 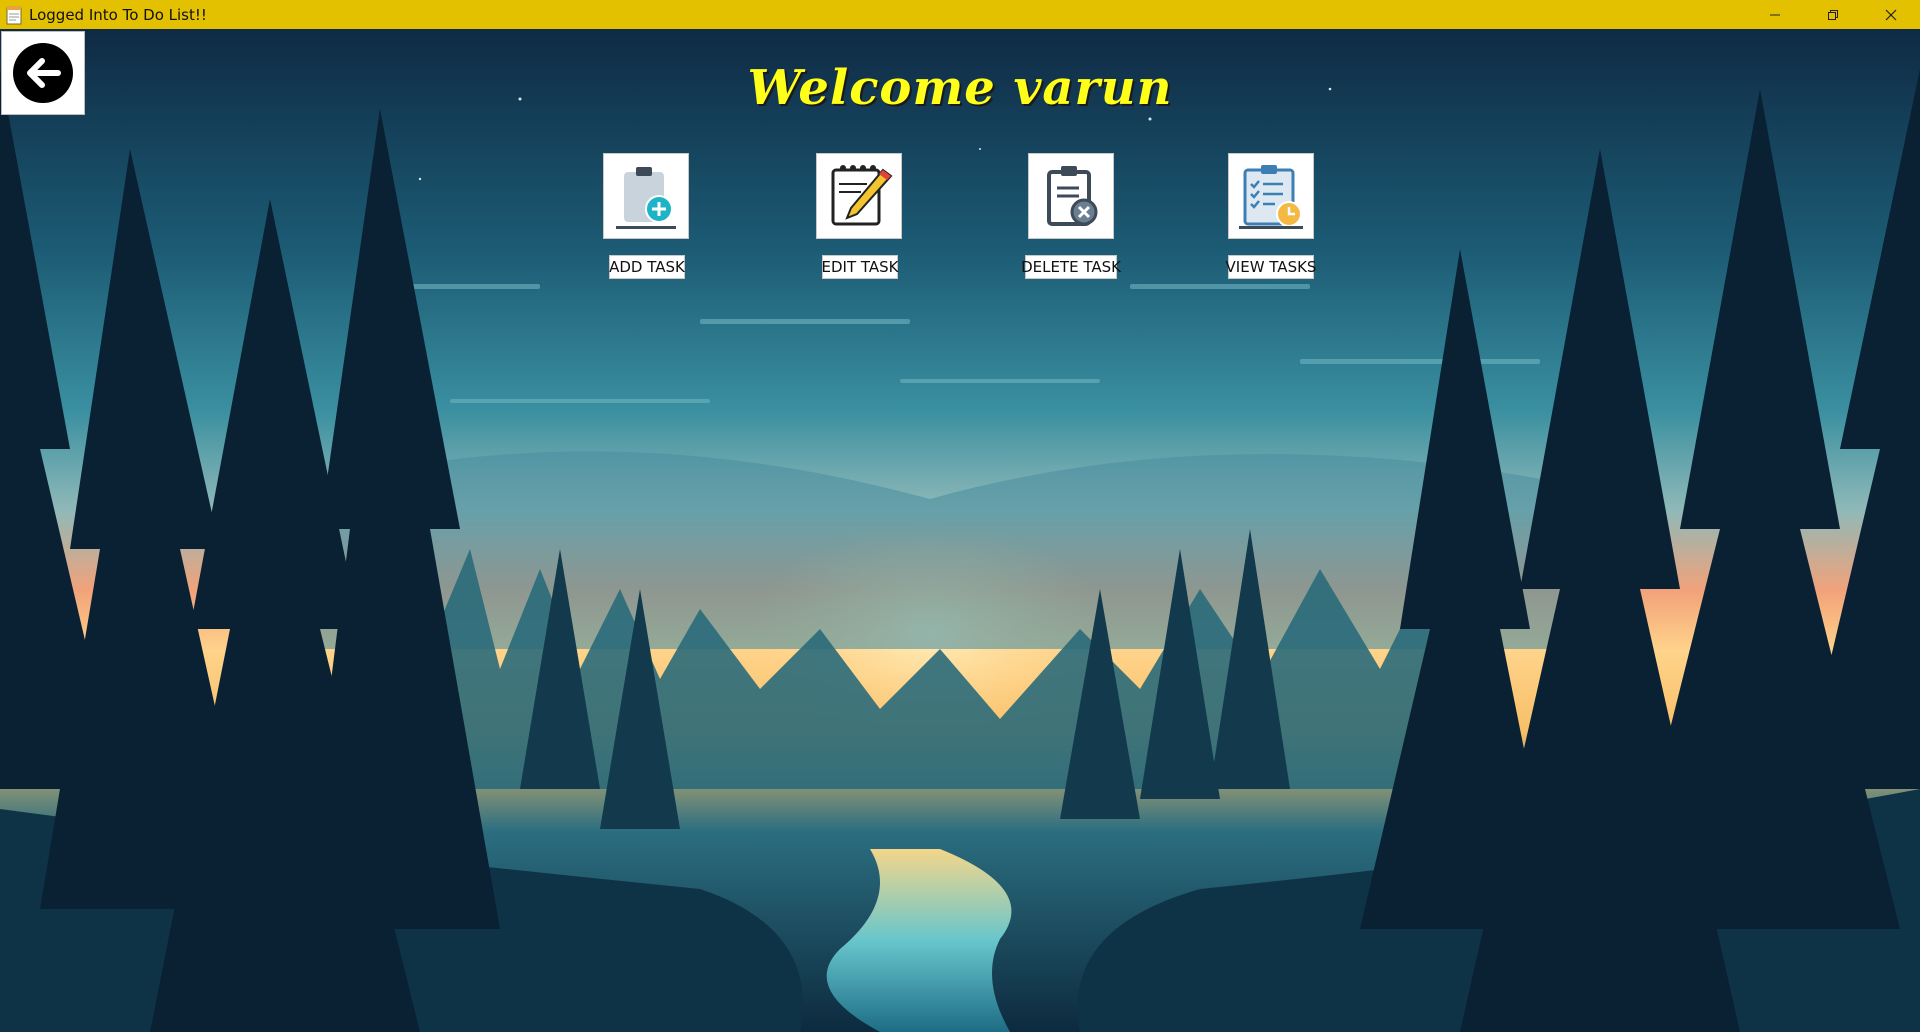 I want to click on minimize-icon, so click(x=1775, y=14).